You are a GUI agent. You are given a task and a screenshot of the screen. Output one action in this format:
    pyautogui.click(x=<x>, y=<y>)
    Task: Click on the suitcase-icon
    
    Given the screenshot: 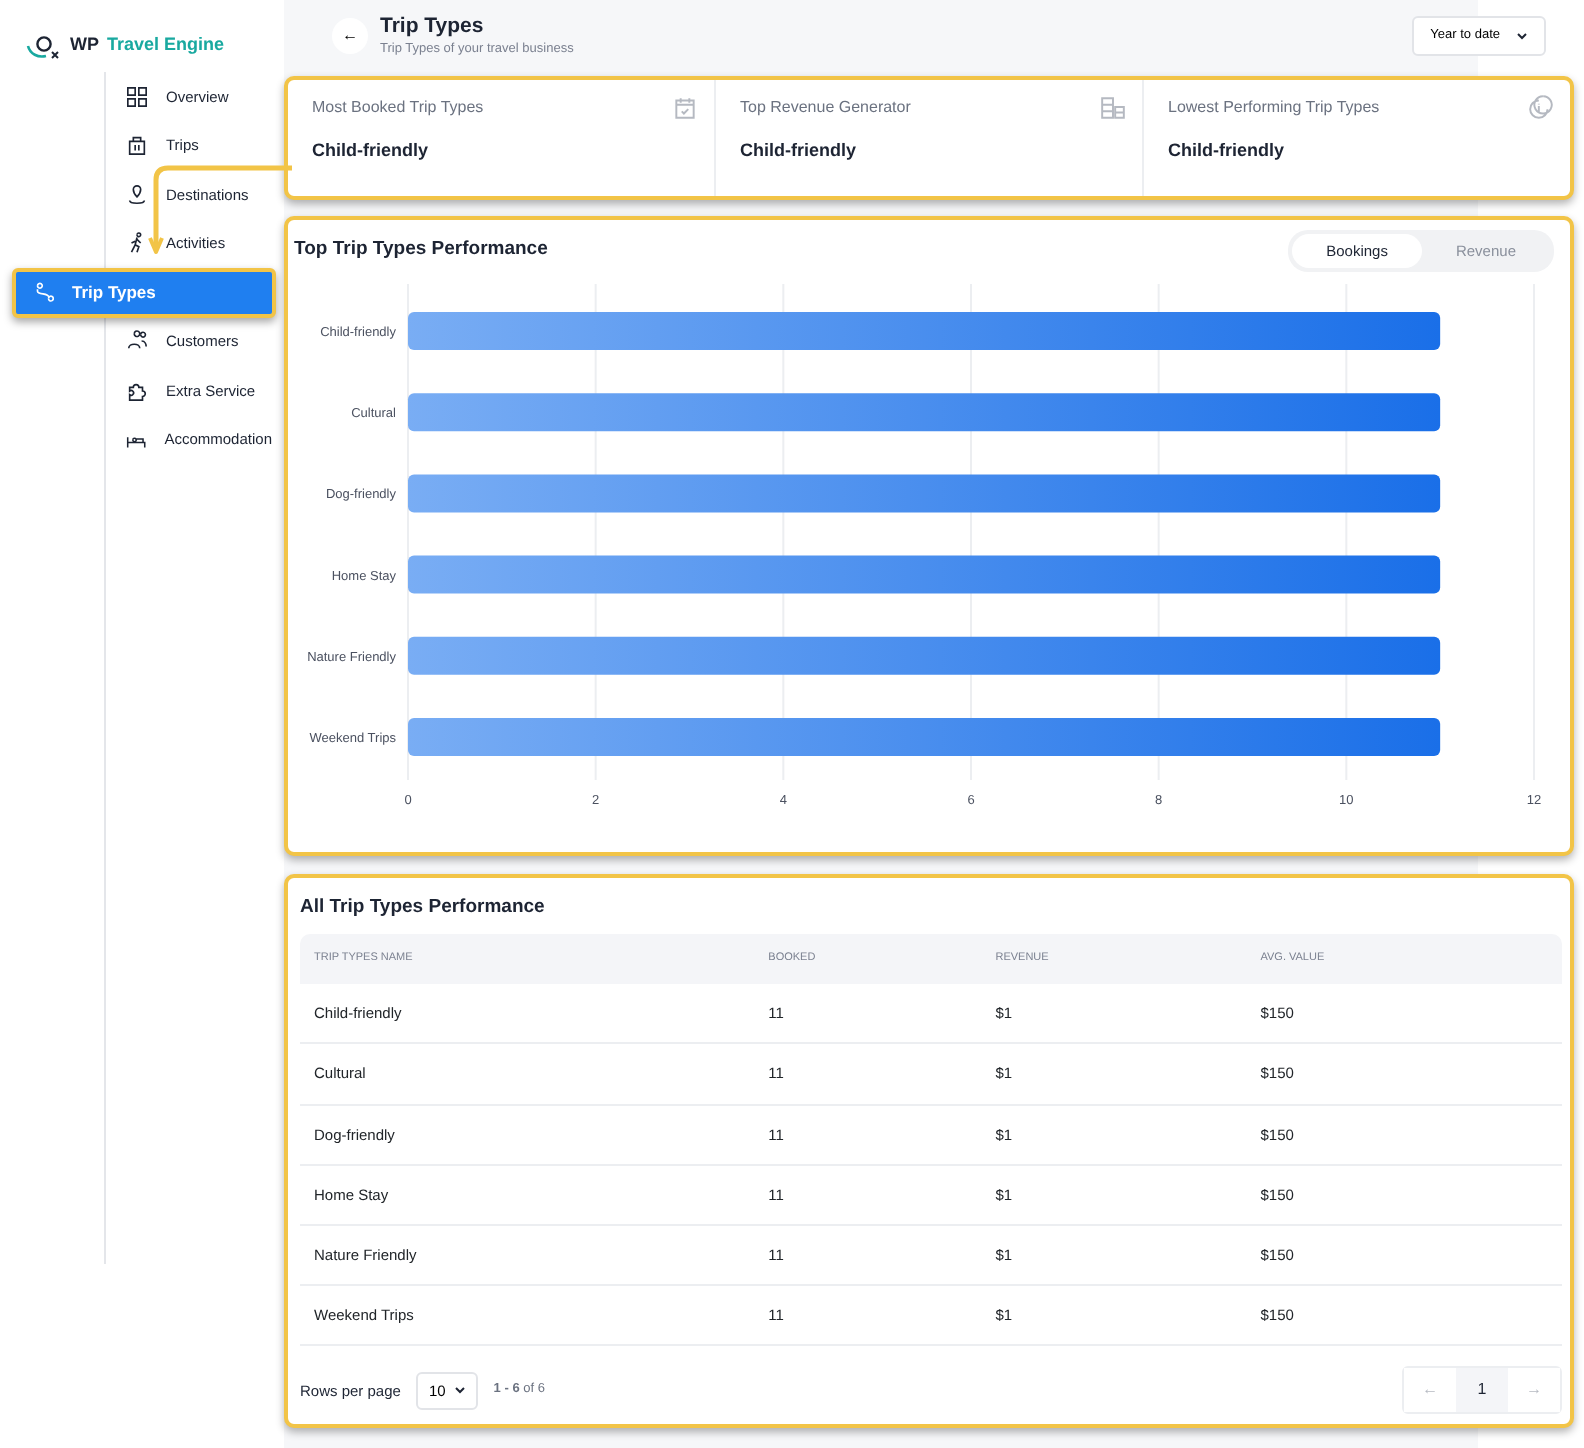 What is the action you would take?
    pyautogui.click(x=137, y=145)
    